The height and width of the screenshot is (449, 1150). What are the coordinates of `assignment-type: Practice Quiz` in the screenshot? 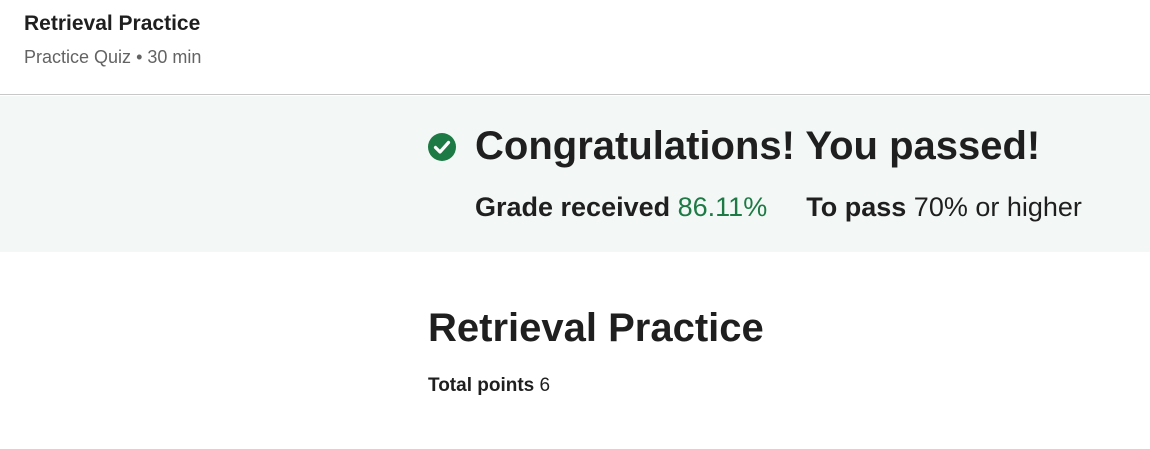 It's located at (78, 57).